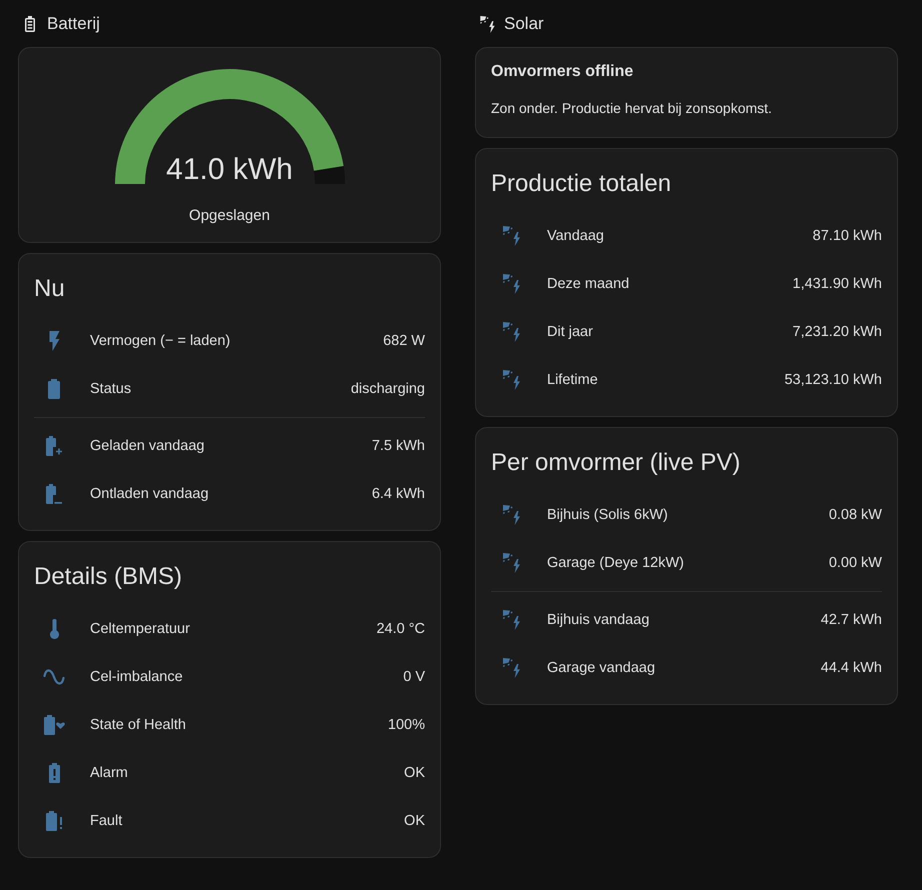 The height and width of the screenshot is (890, 922). Describe the element at coordinates (837, 284) in the screenshot. I see `entity-value: 1,431.90 kWh` at that location.